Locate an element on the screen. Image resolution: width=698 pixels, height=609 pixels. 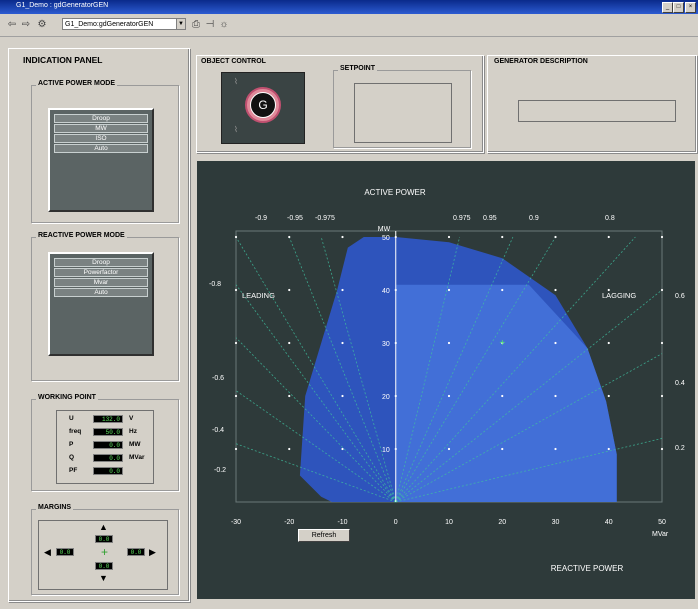
crosshair-icon: + is located at coordinates (105, 552).